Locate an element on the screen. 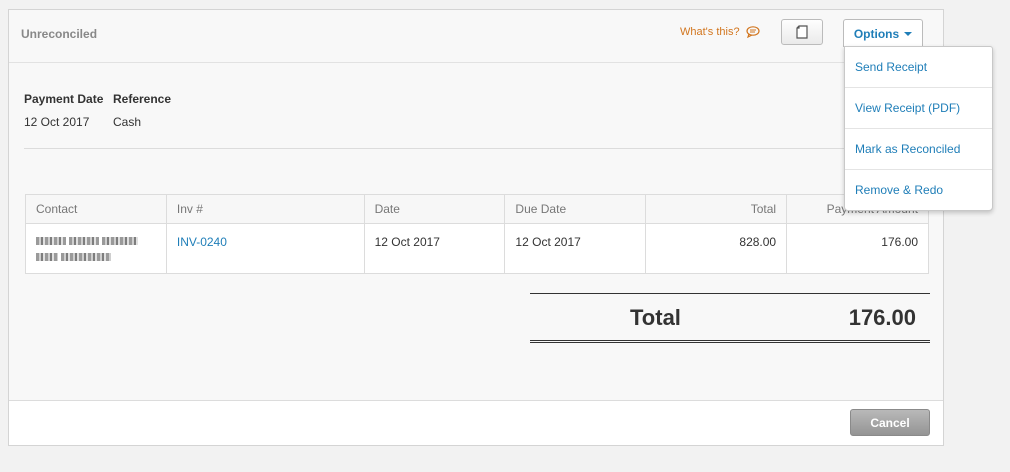 The height and width of the screenshot is (472, 1010). reference-label: Reference is located at coordinates (142, 99).